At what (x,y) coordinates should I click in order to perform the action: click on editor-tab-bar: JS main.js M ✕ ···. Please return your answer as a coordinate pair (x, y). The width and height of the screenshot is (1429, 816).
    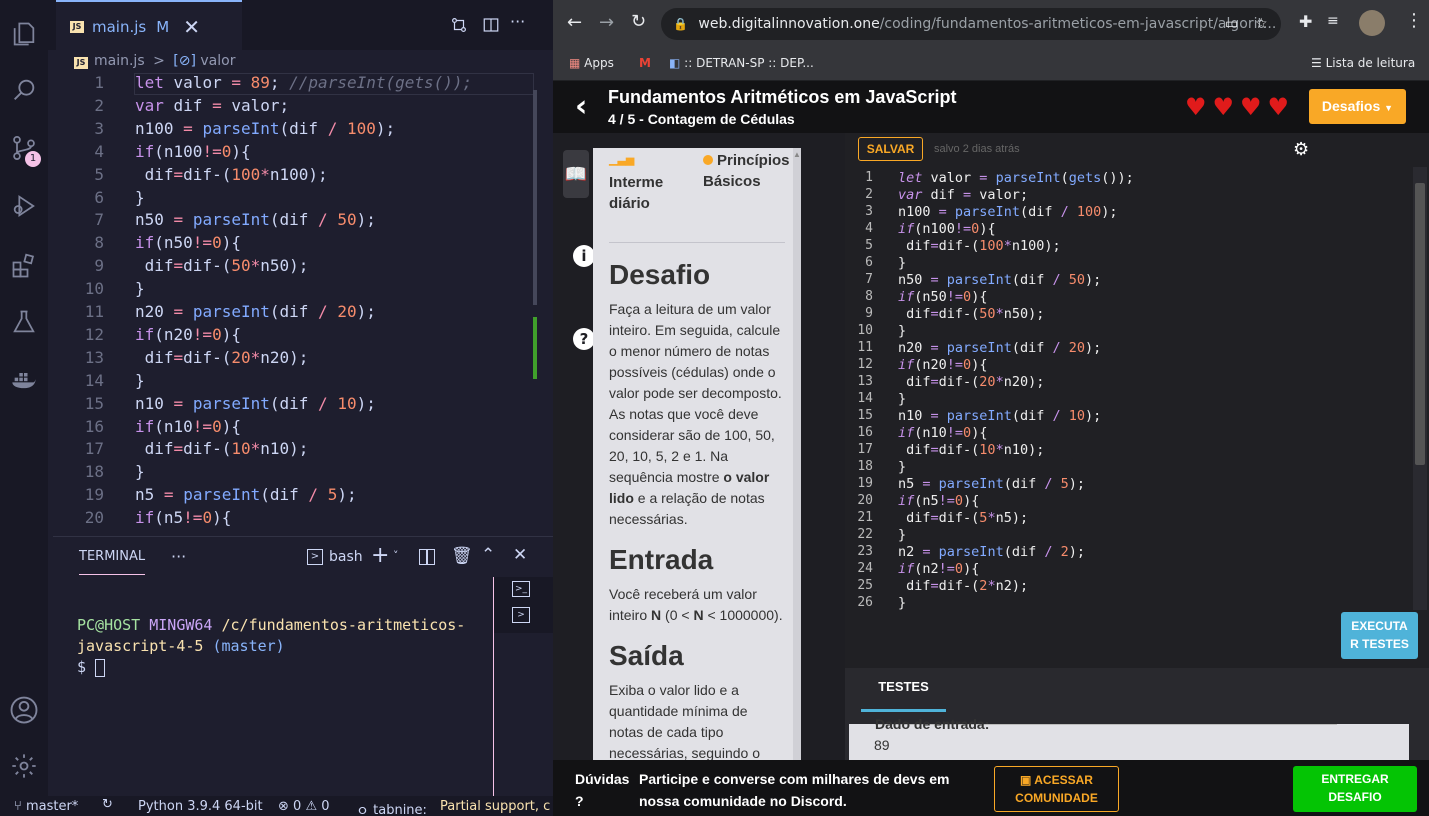
    Looking at the image, I should click on (300, 26).